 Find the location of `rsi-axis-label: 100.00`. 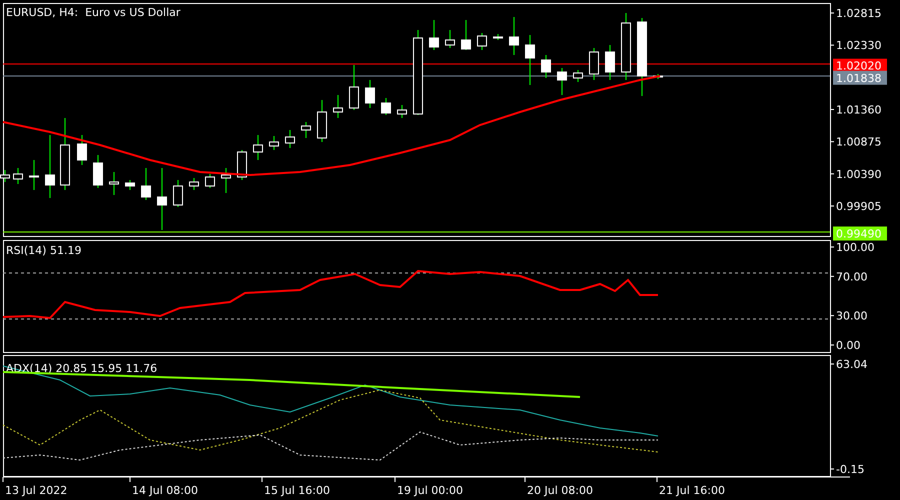

rsi-axis-label: 100.00 is located at coordinates (855, 247).